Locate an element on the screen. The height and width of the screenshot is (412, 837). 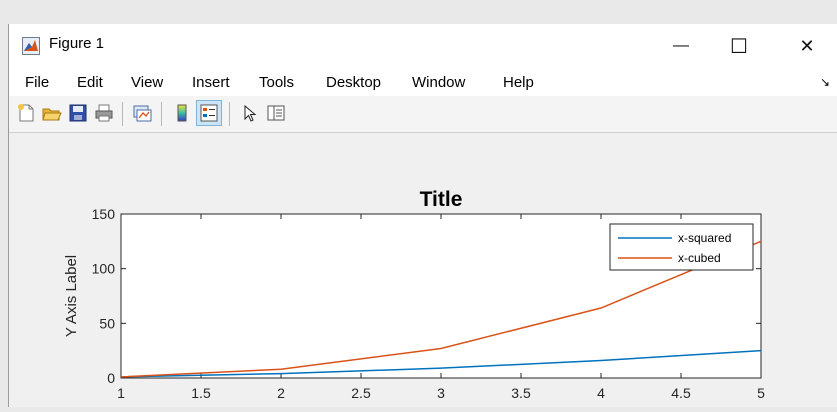
y-tick-label: 150 is located at coordinates (104, 214).